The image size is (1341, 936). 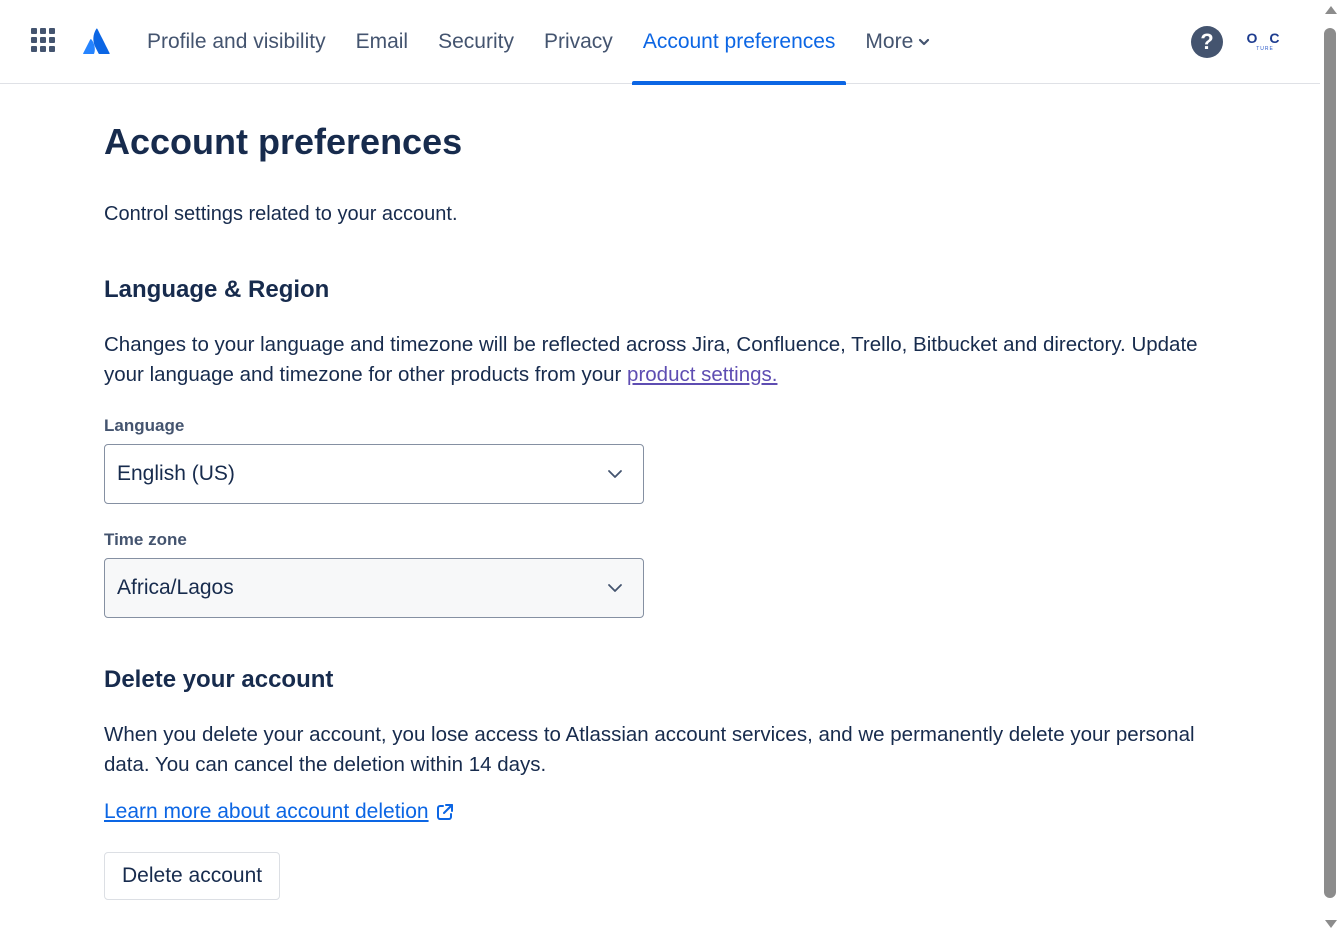 What do you see at coordinates (889, 41) in the screenshot?
I see `tab-label: More` at bounding box center [889, 41].